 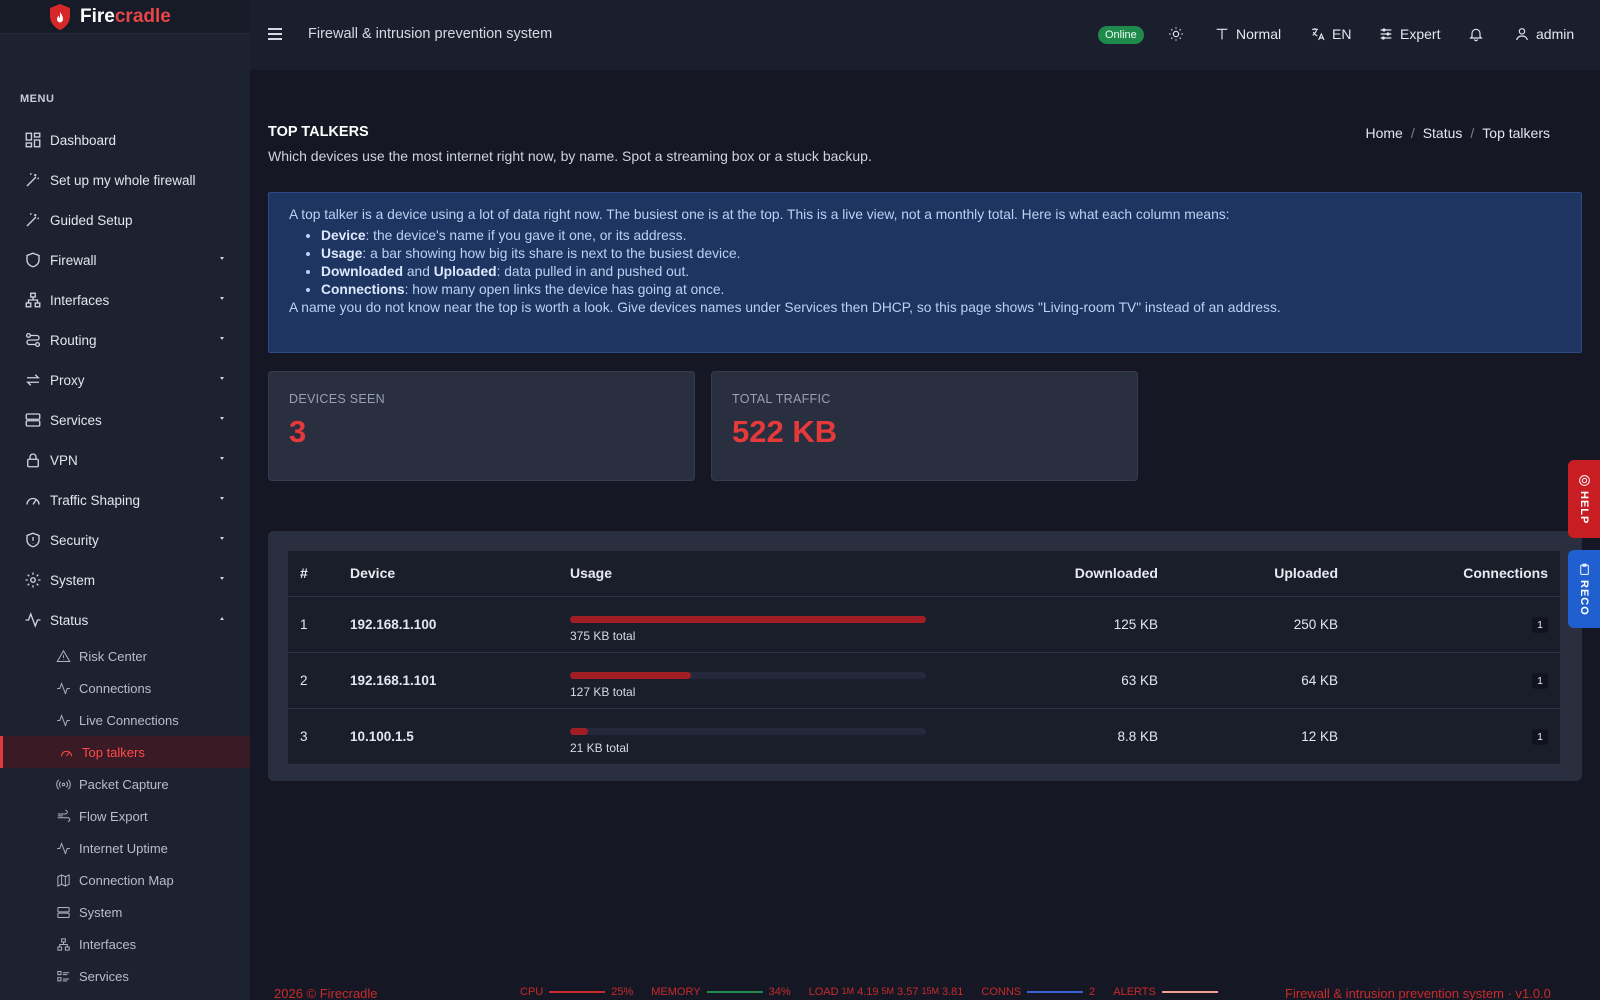 I want to click on usage-text: 375 KB total, so click(x=603, y=635).